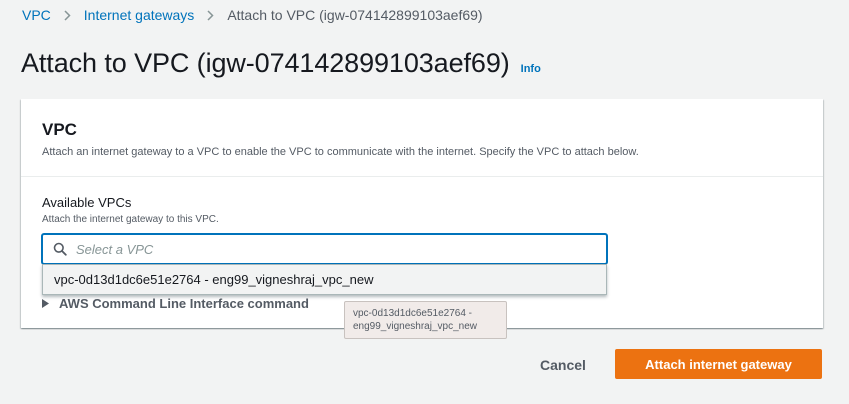 Image resolution: width=849 pixels, height=404 pixels. I want to click on breadcrumb-vpc: VPC, so click(36, 15).